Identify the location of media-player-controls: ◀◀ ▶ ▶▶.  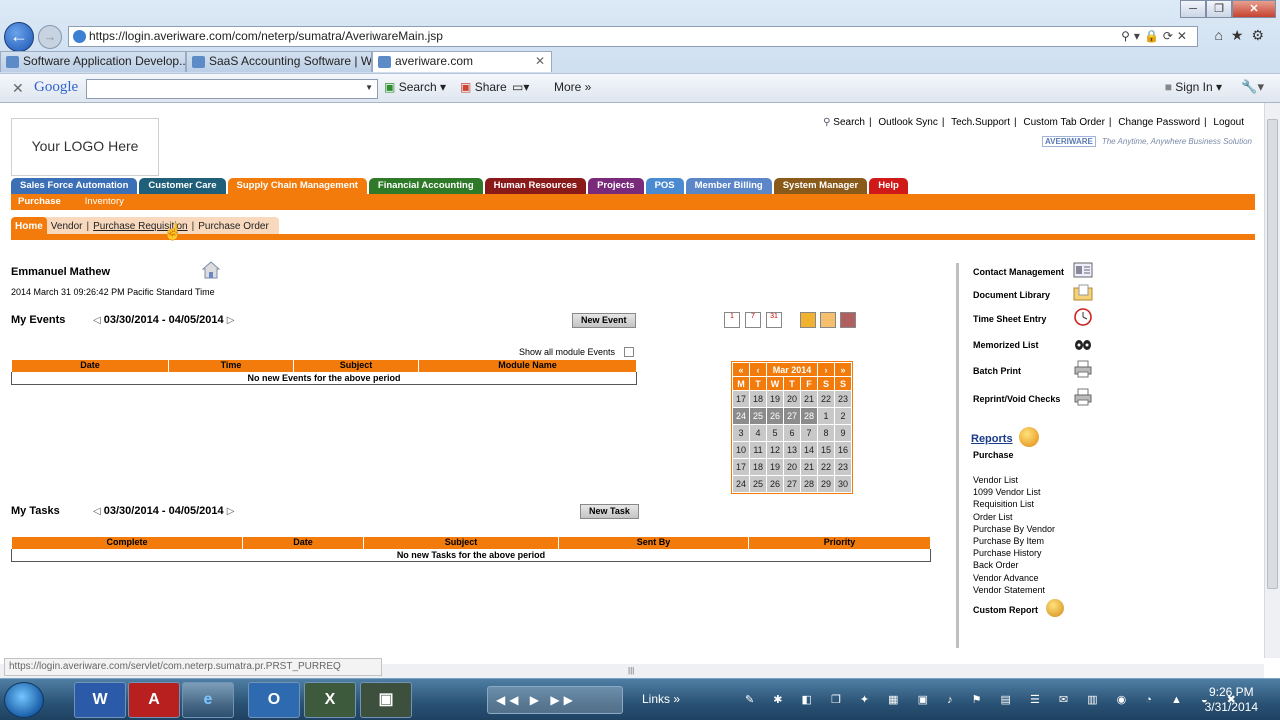
(555, 700).